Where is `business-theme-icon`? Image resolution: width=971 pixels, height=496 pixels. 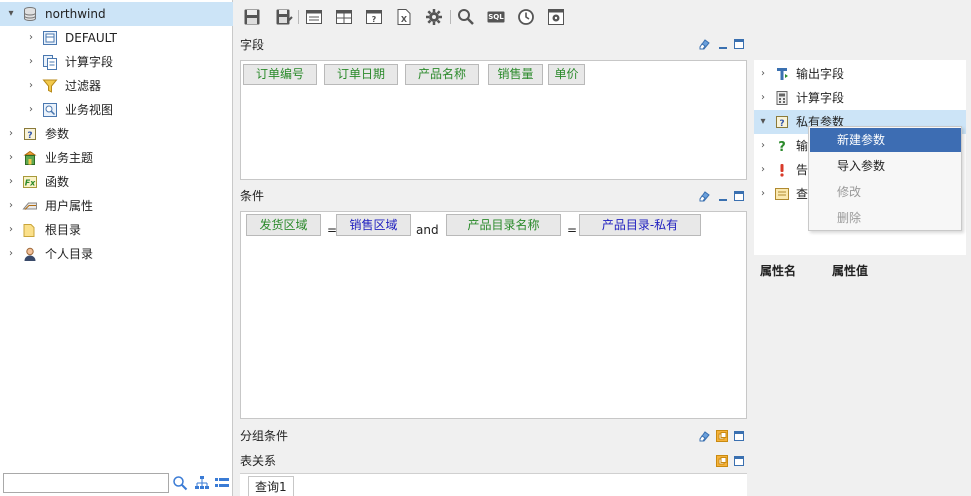
business-theme-icon is located at coordinates (30, 157).